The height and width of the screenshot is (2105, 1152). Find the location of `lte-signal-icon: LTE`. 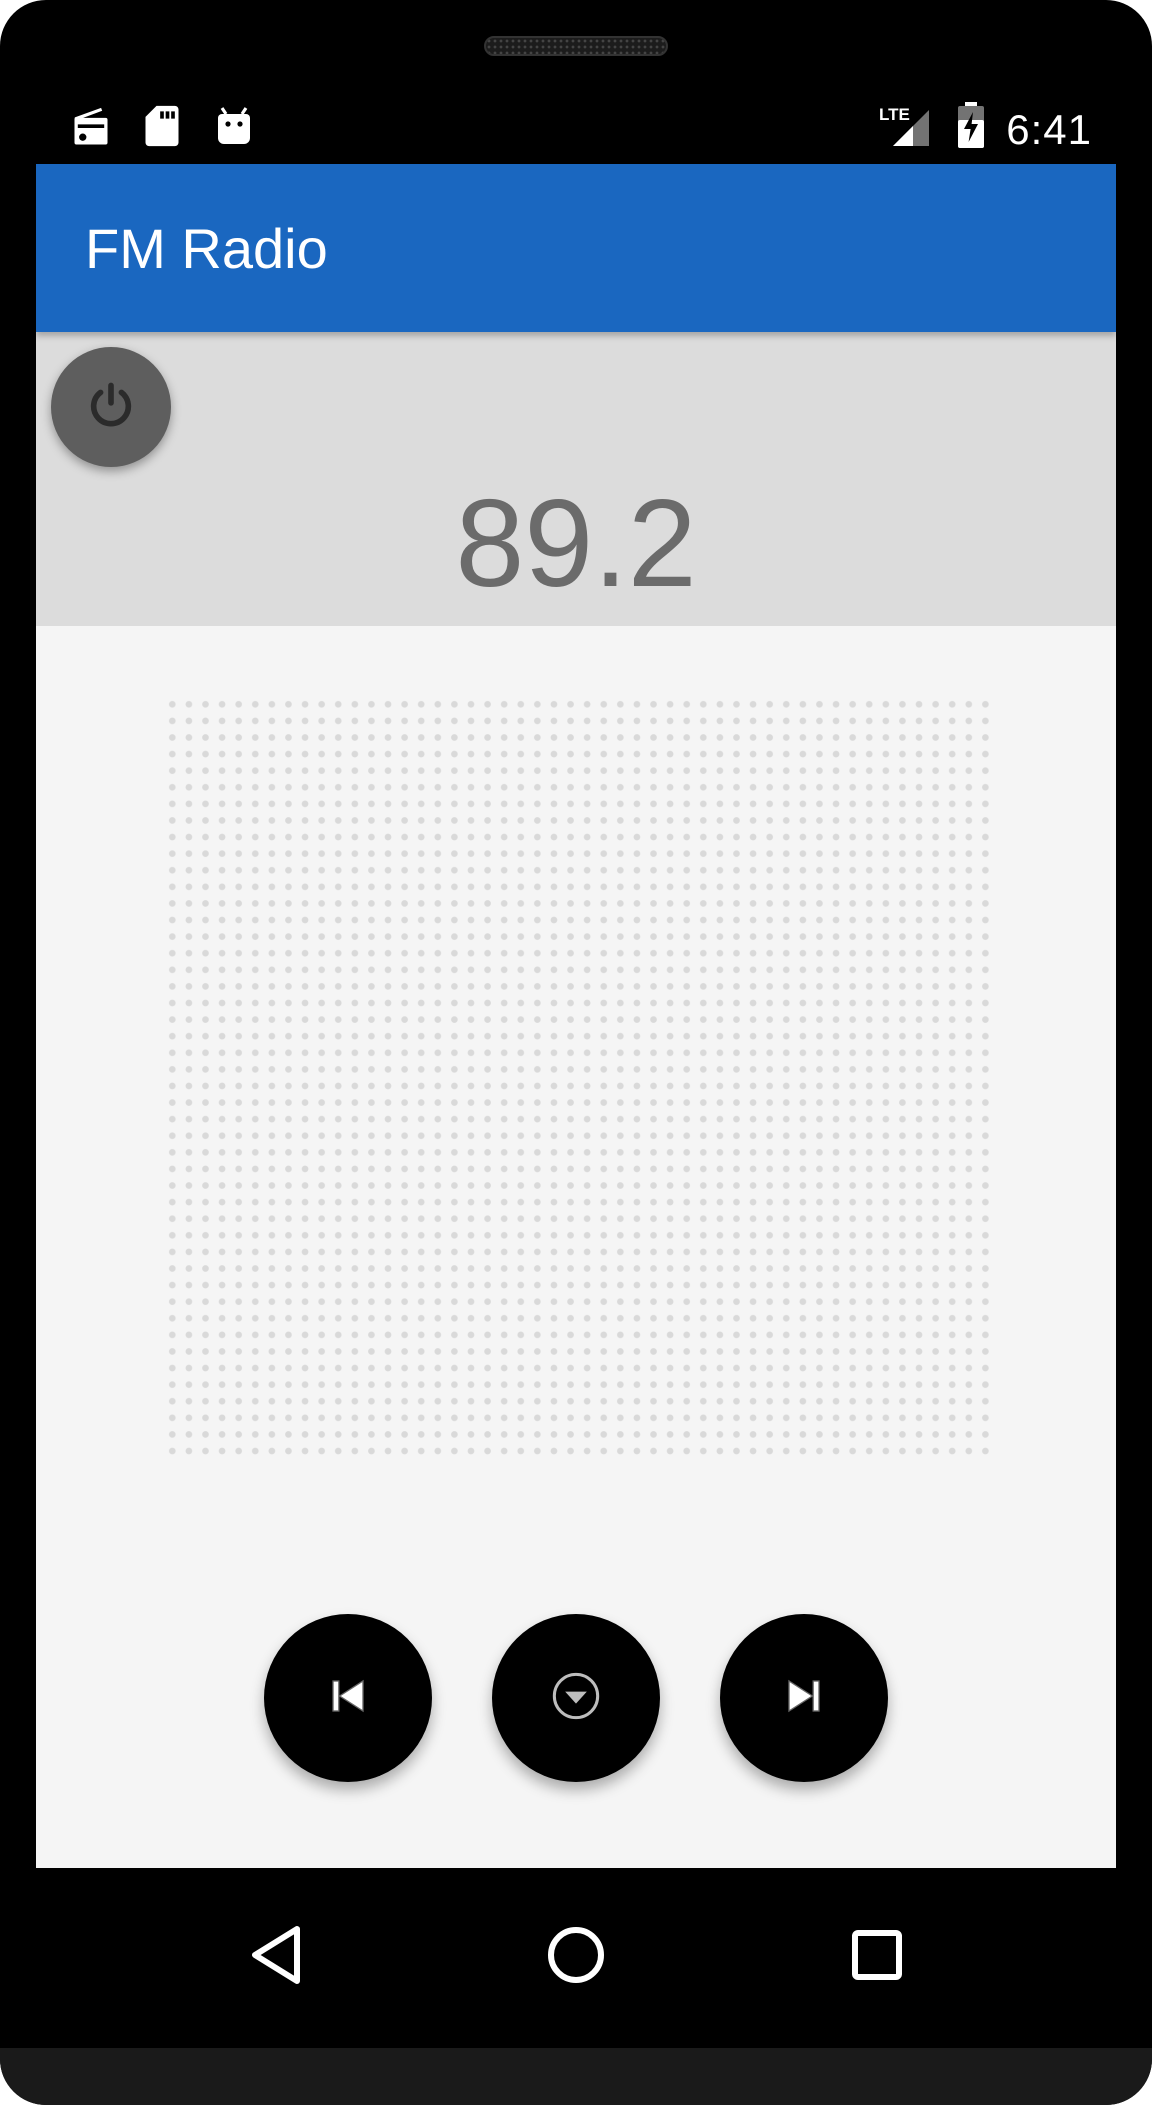

lte-signal-icon: LTE is located at coordinates (906, 128).